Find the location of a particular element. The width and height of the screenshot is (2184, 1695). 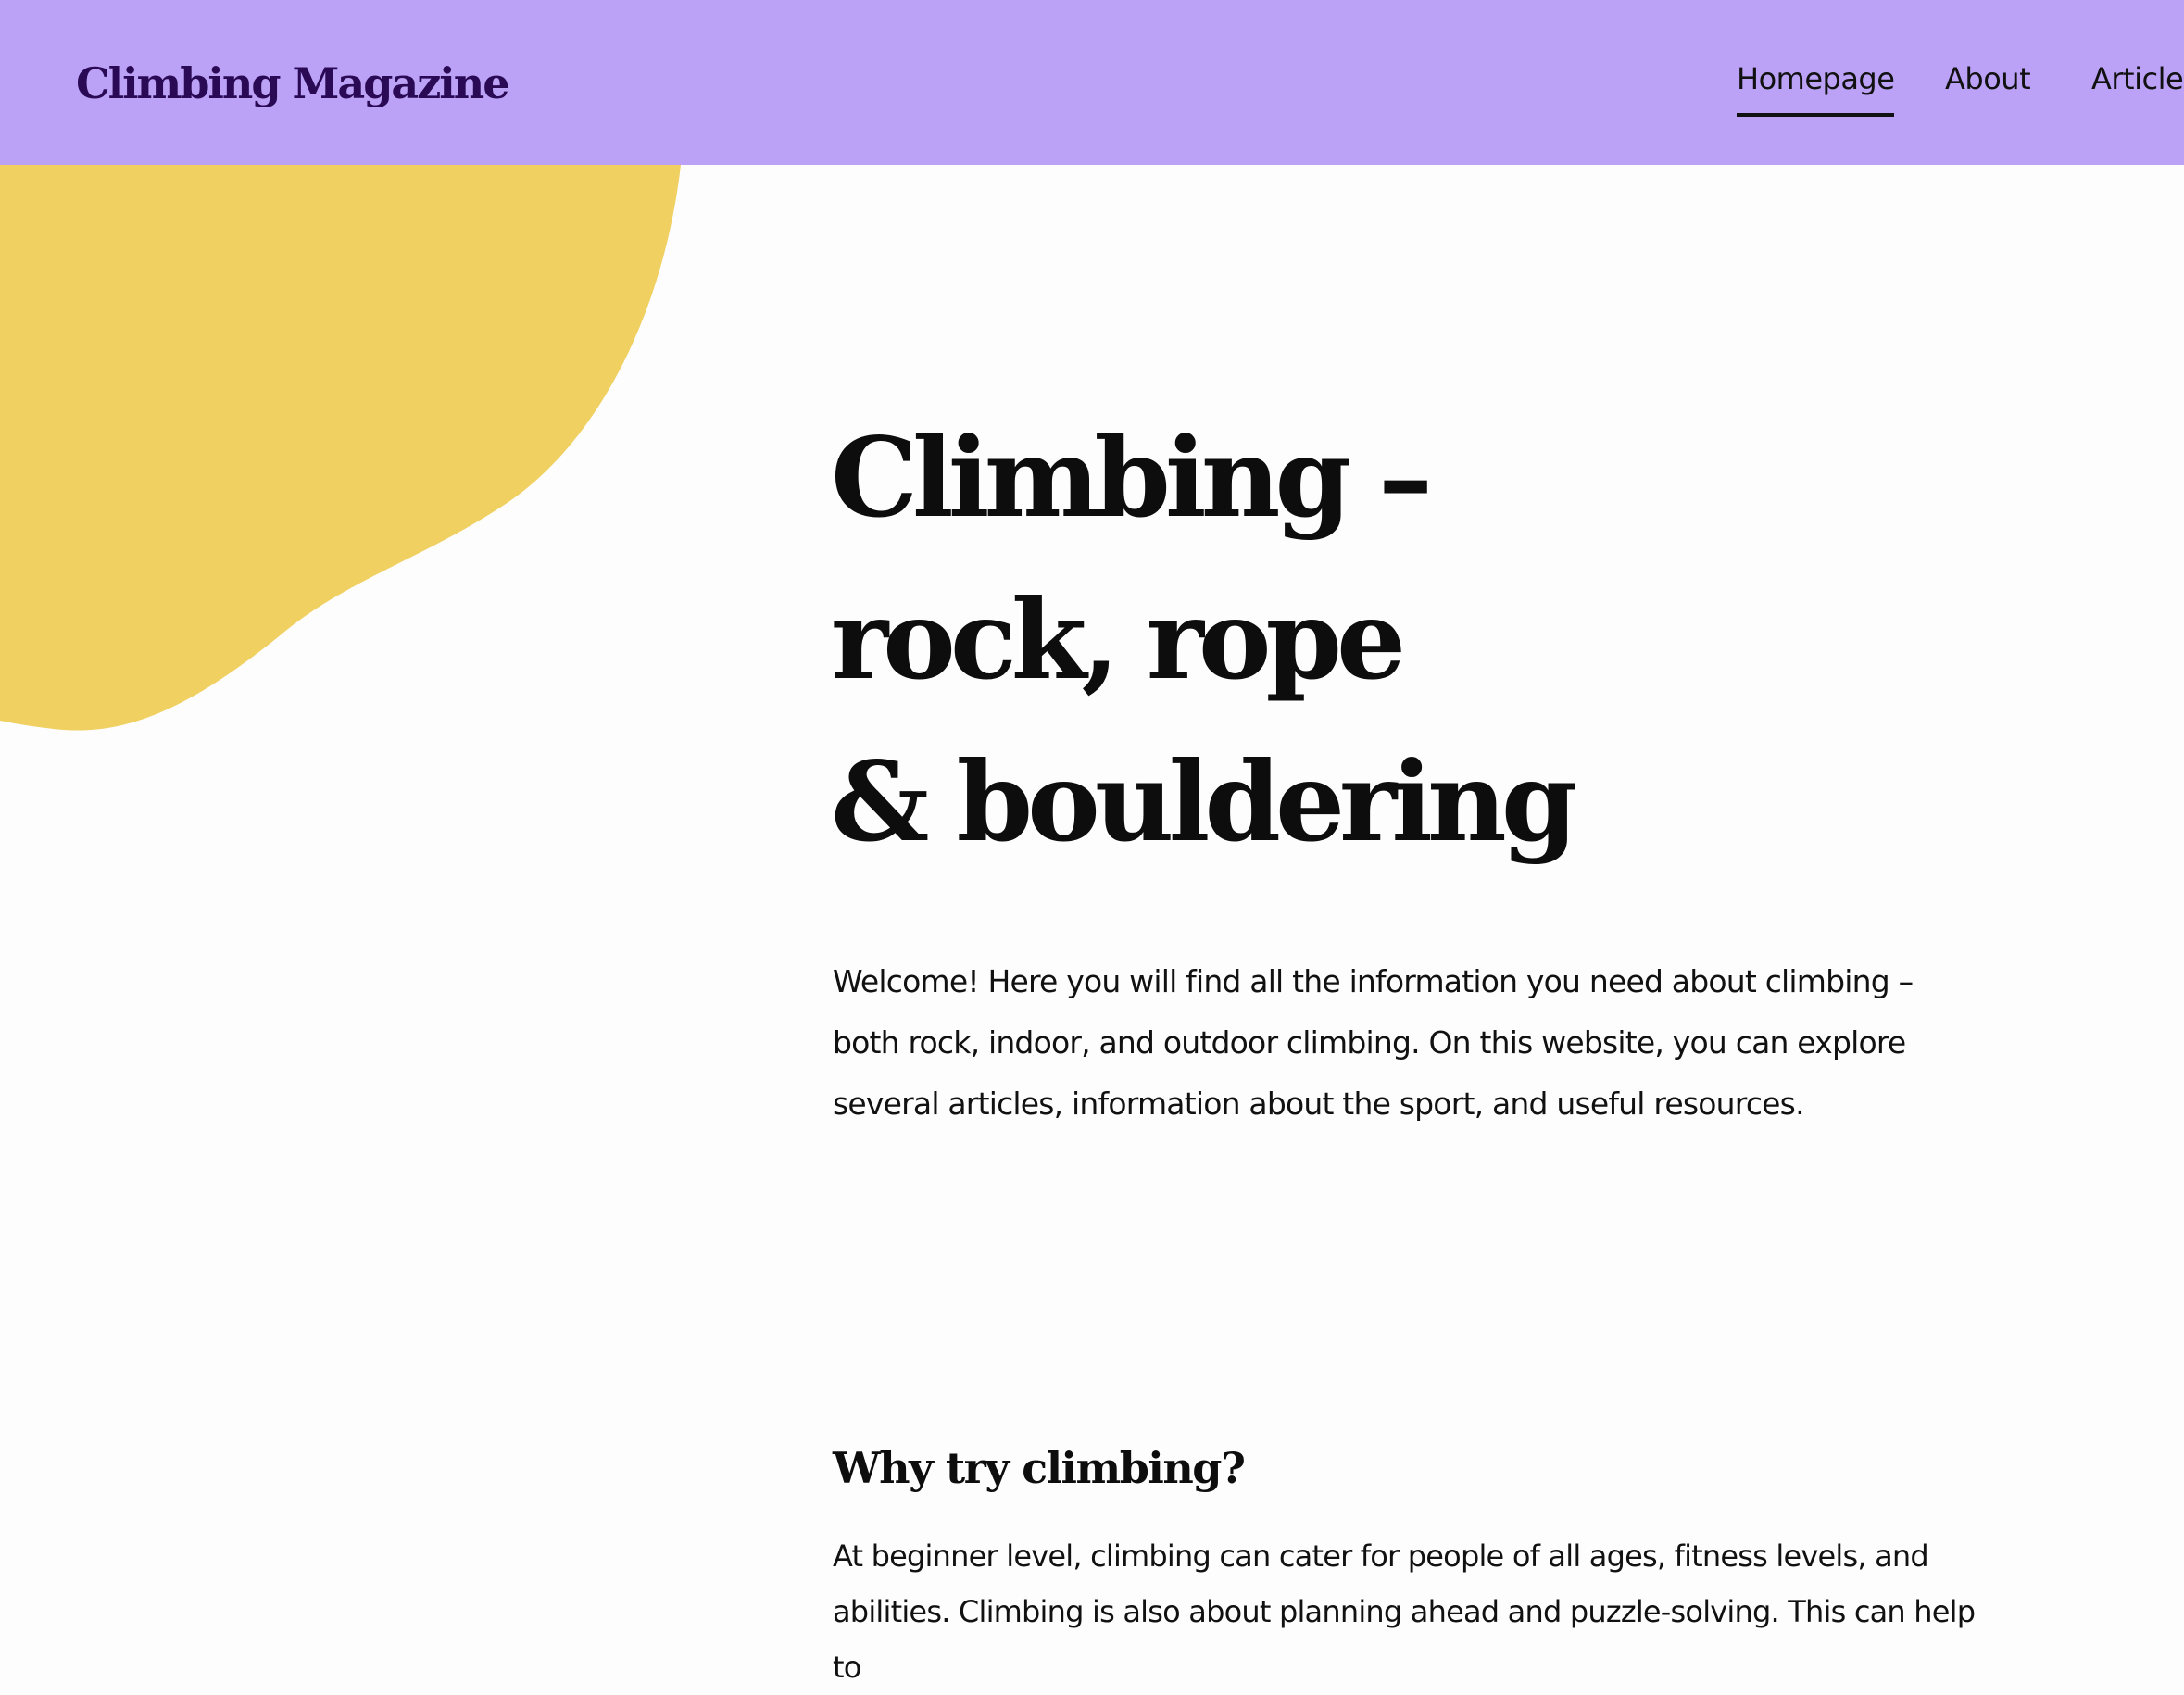

nav-link-articles: Articles is located at coordinates (2137, 79).